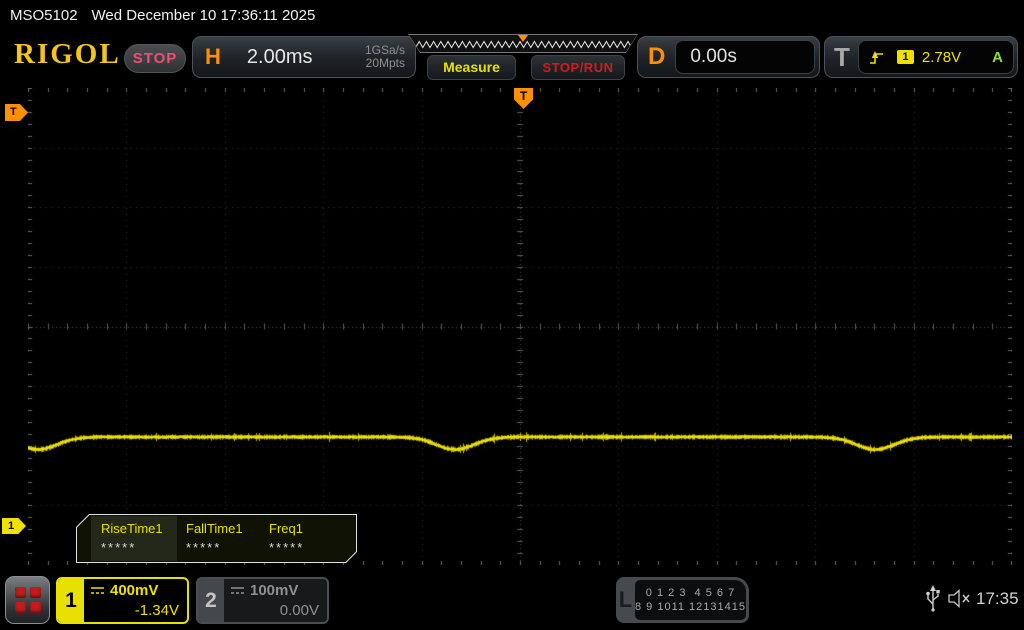 The image size is (1024, 630). What do you see at coordinates (228, 538) in the screenshot?
I see `measurement-item: FallTime1 *****` at bounding box center [228, 538].